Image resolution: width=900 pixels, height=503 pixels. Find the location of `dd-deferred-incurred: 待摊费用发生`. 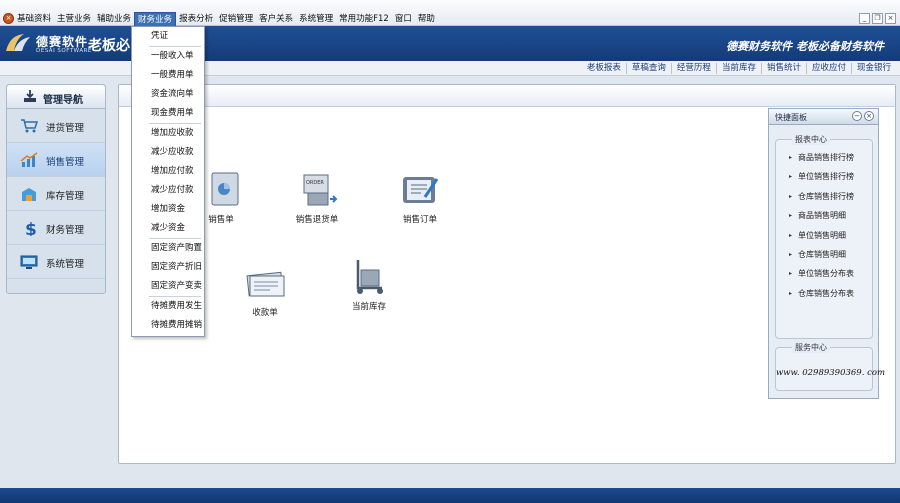

dd-deferred-incurred: 待摊费用发生 is located at coordinates (168, 306).